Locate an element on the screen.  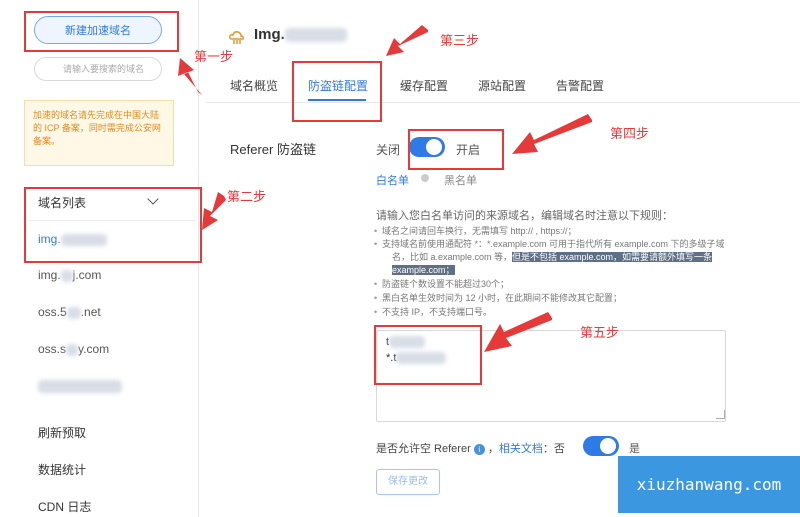
rule-item: 黑白名单生效时间为 12 小时，在此期间不能修改其它配置； is located at coordinates (498, 298).